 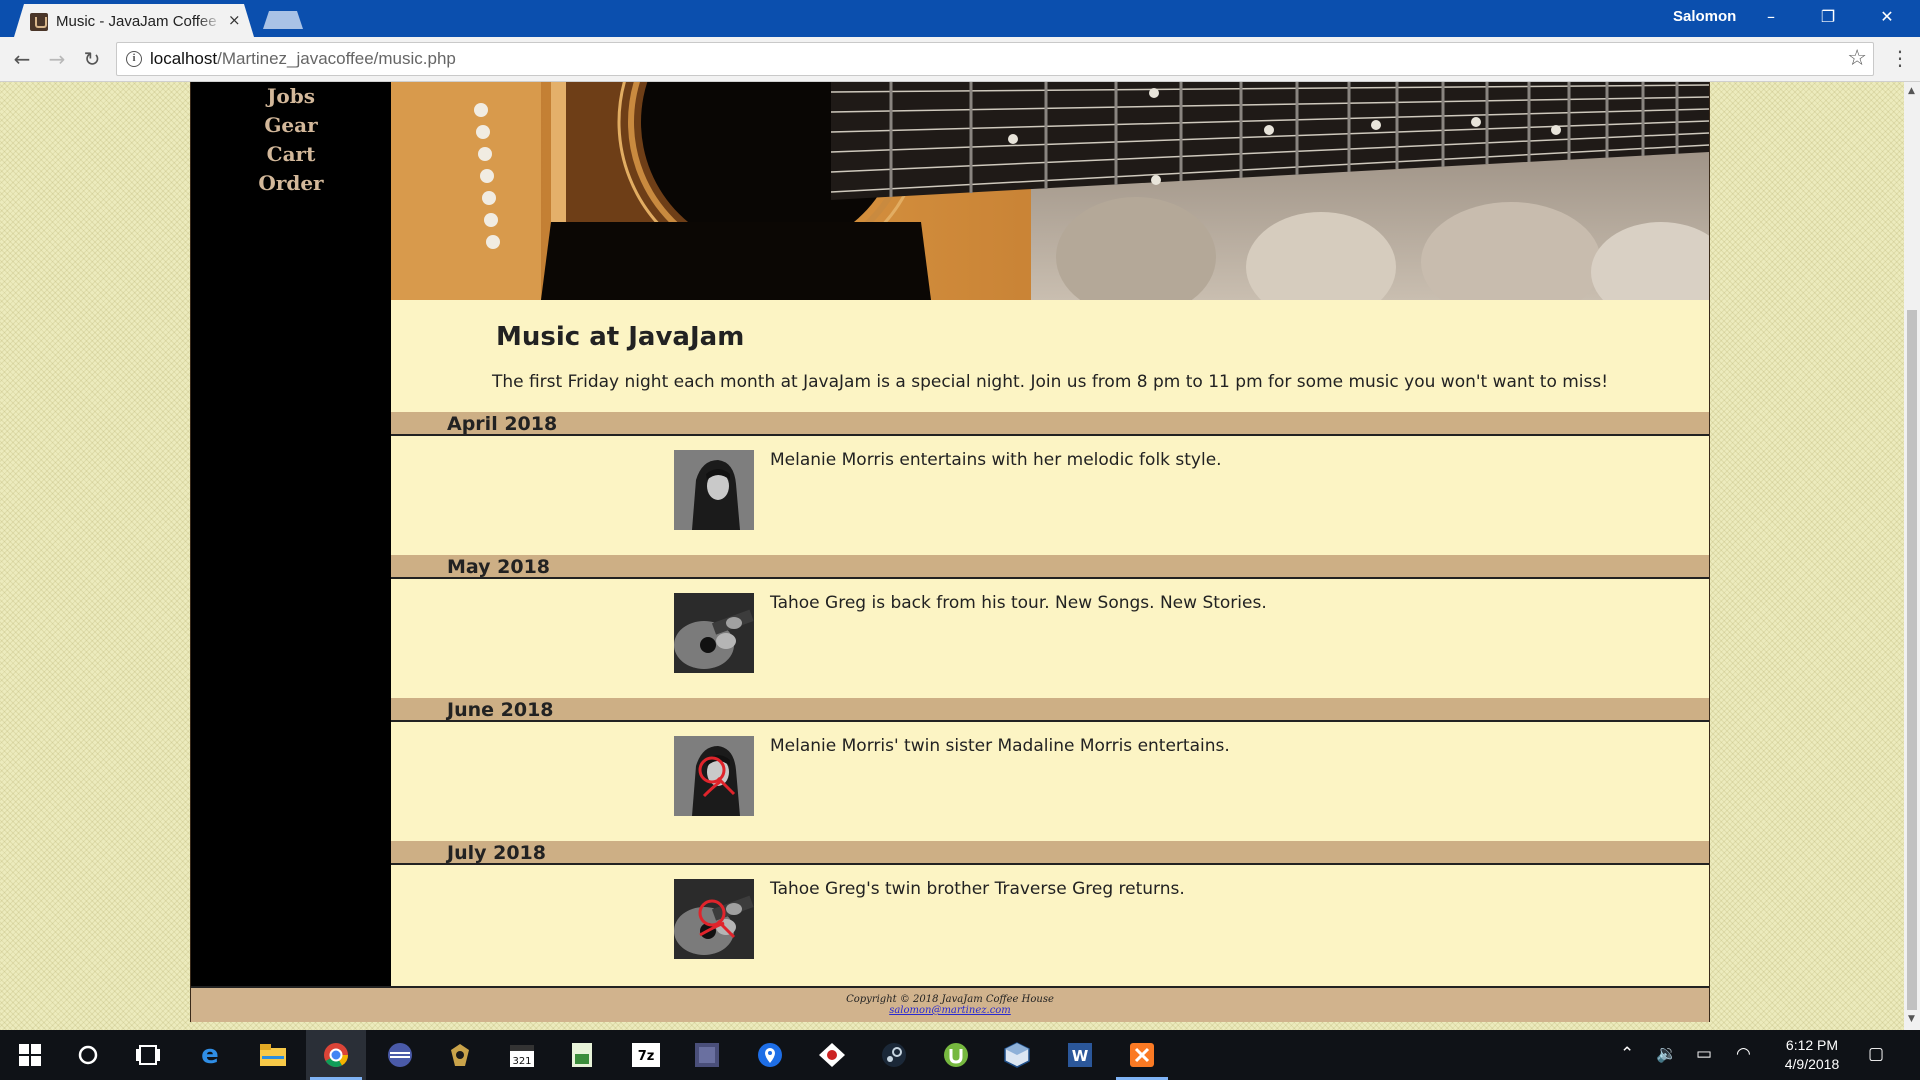 I want to click on page-title: Music at JavaJam, so click(x=620, y=337).